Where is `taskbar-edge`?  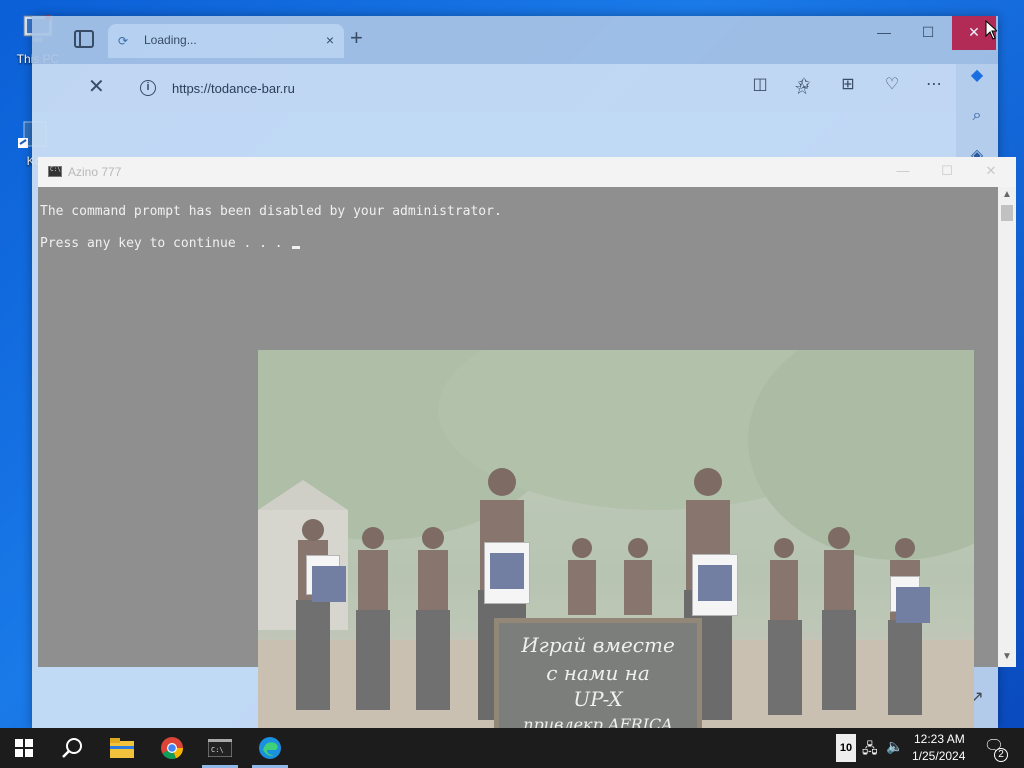 taskbar-edge is located at coordinates (270, 748).